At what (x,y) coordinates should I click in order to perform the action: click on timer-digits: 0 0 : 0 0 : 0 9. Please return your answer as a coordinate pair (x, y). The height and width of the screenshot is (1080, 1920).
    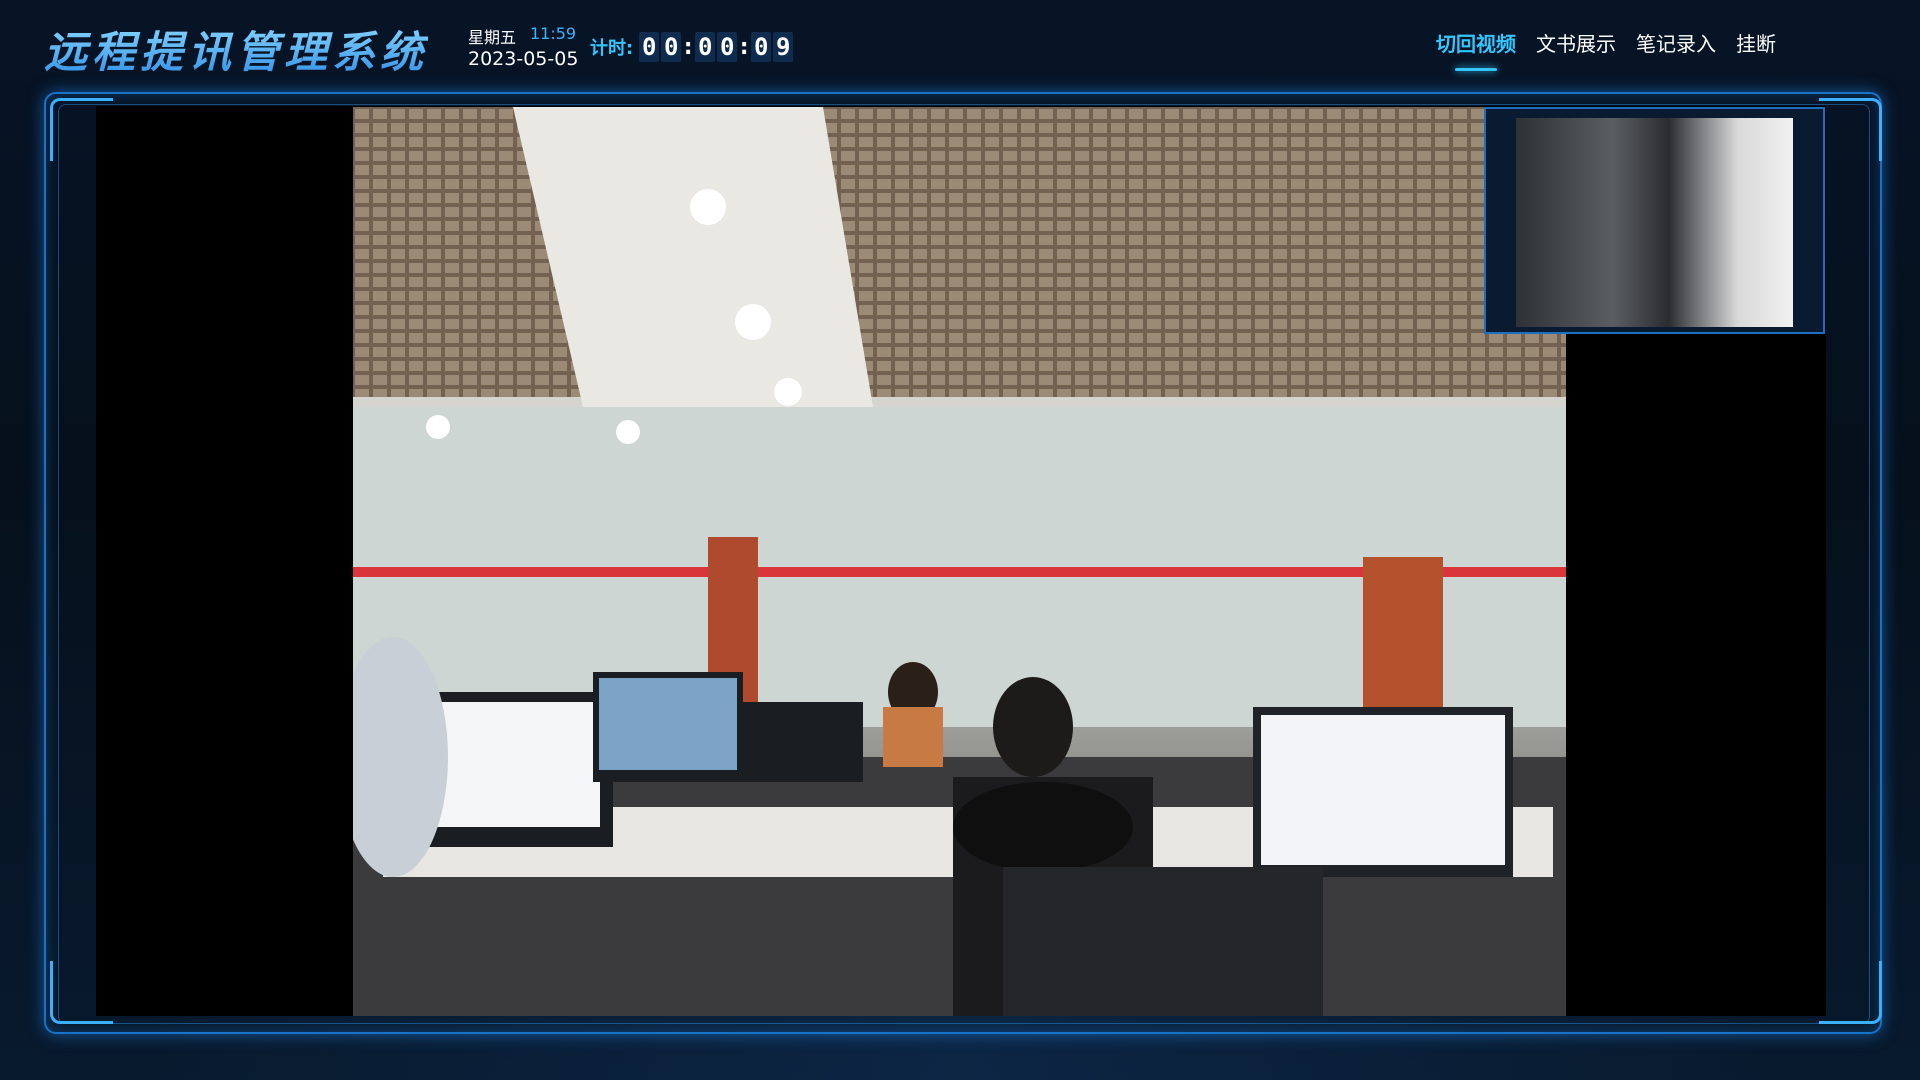
    Looking at the image, I should click on (717, 47).